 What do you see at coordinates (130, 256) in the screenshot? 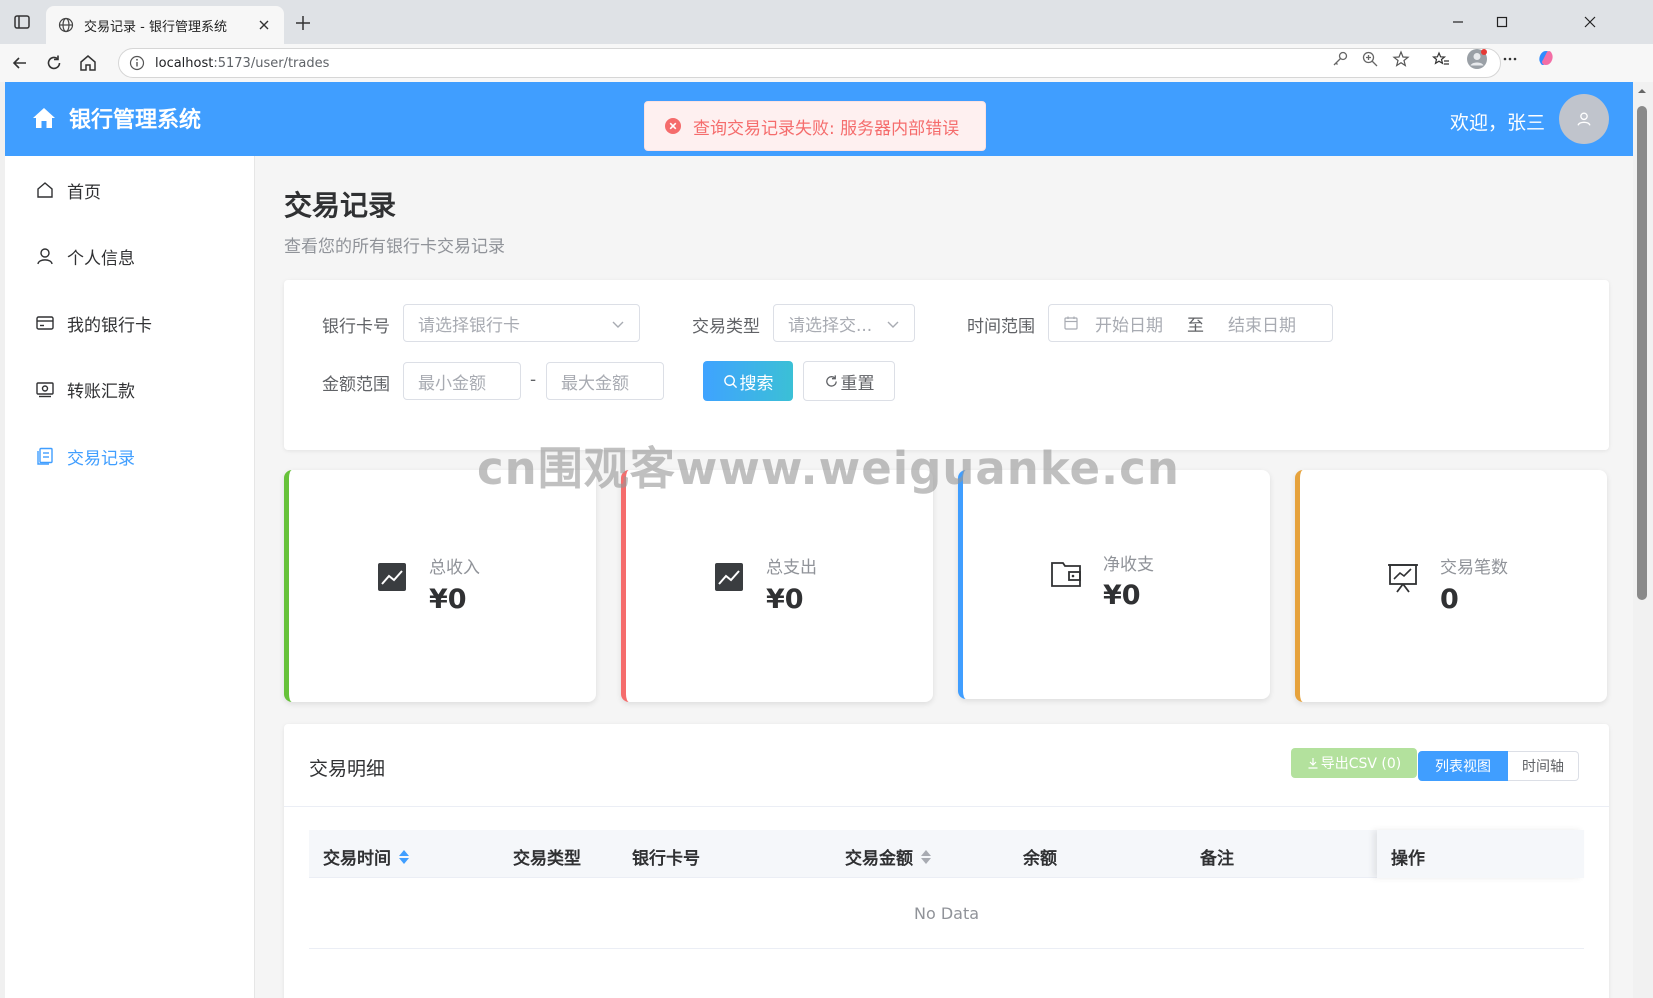
I see `sidebar-item-profile: 个人信息` at bounding box center [130, 256].